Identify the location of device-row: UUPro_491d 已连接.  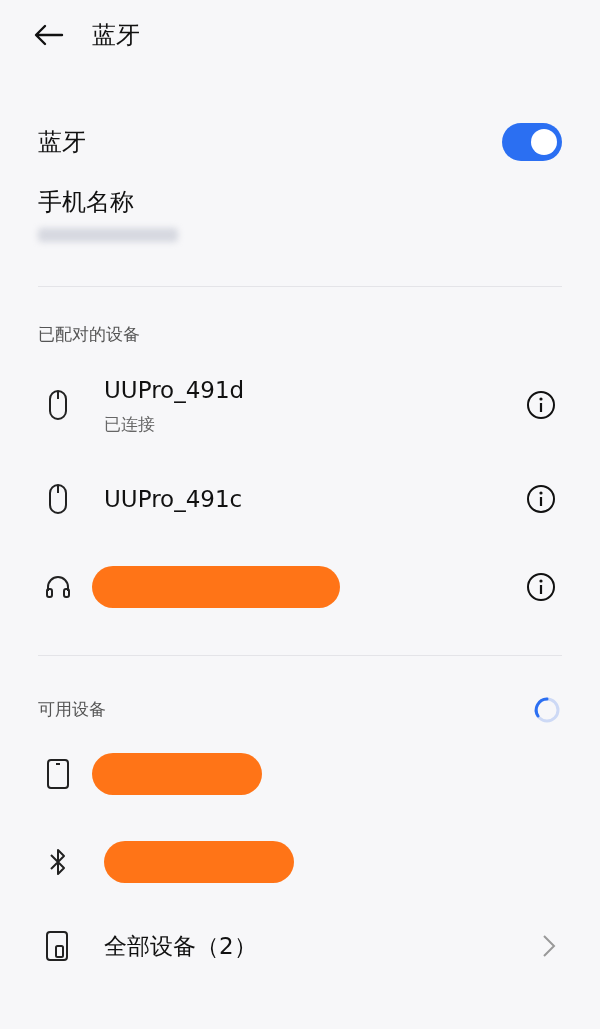
(300, 405).